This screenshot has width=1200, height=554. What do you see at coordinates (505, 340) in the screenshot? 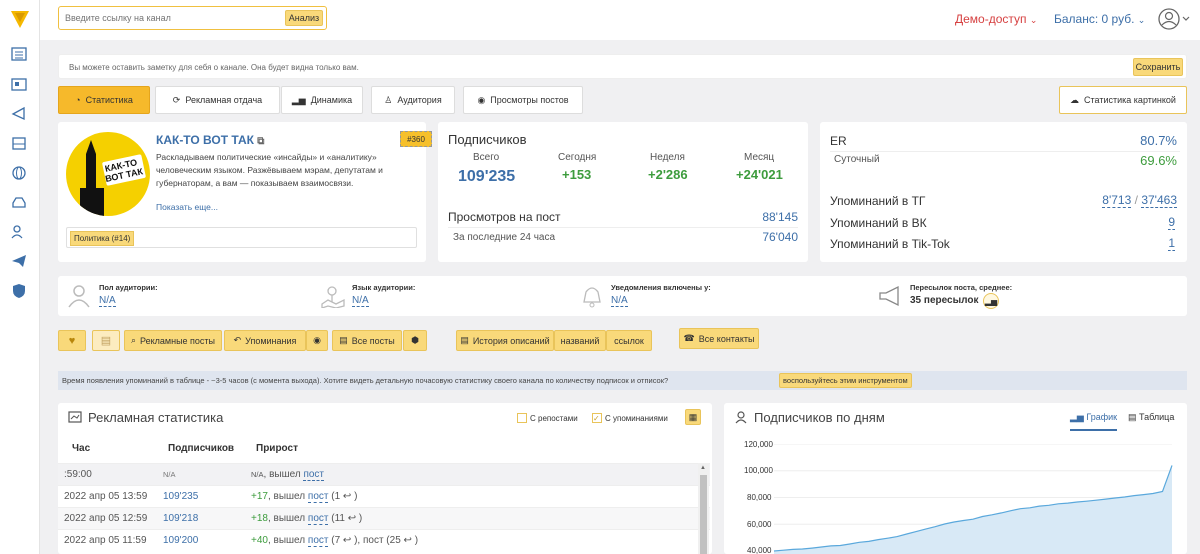
I see `history-descriptions-button: ▤ История описаний` at bounding box center [505, 340].